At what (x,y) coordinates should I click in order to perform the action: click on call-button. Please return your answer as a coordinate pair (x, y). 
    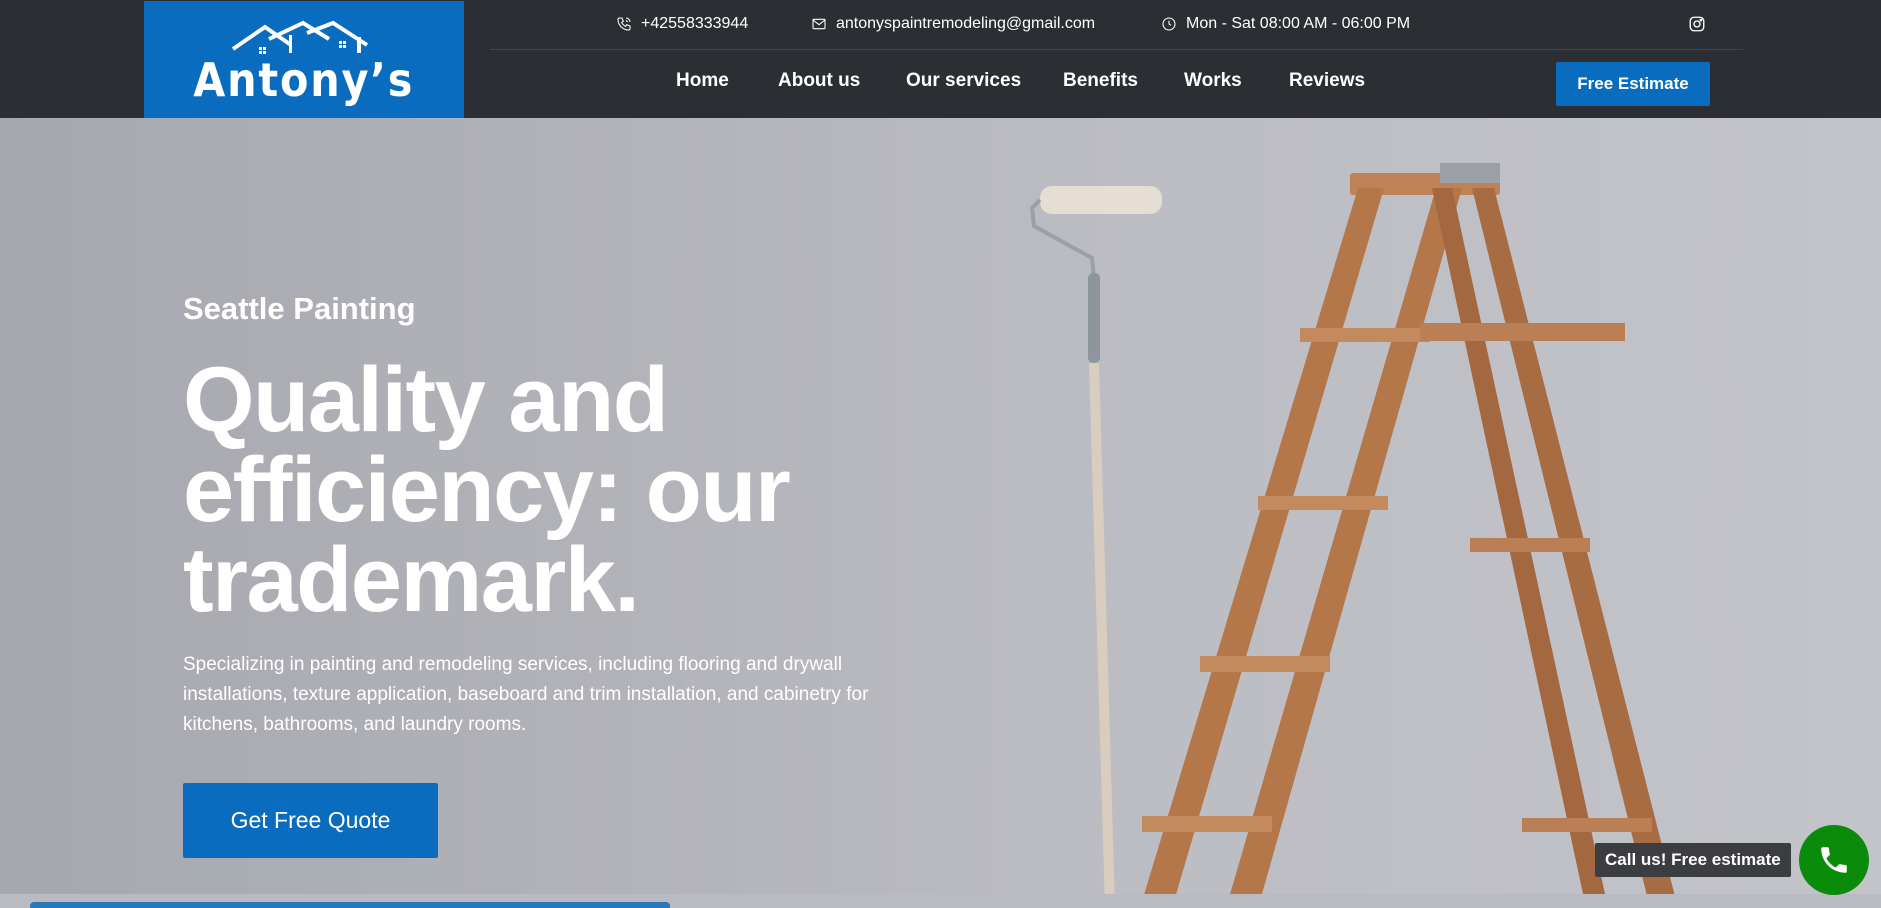
    Looking at the image, I should click on (1834, 860).